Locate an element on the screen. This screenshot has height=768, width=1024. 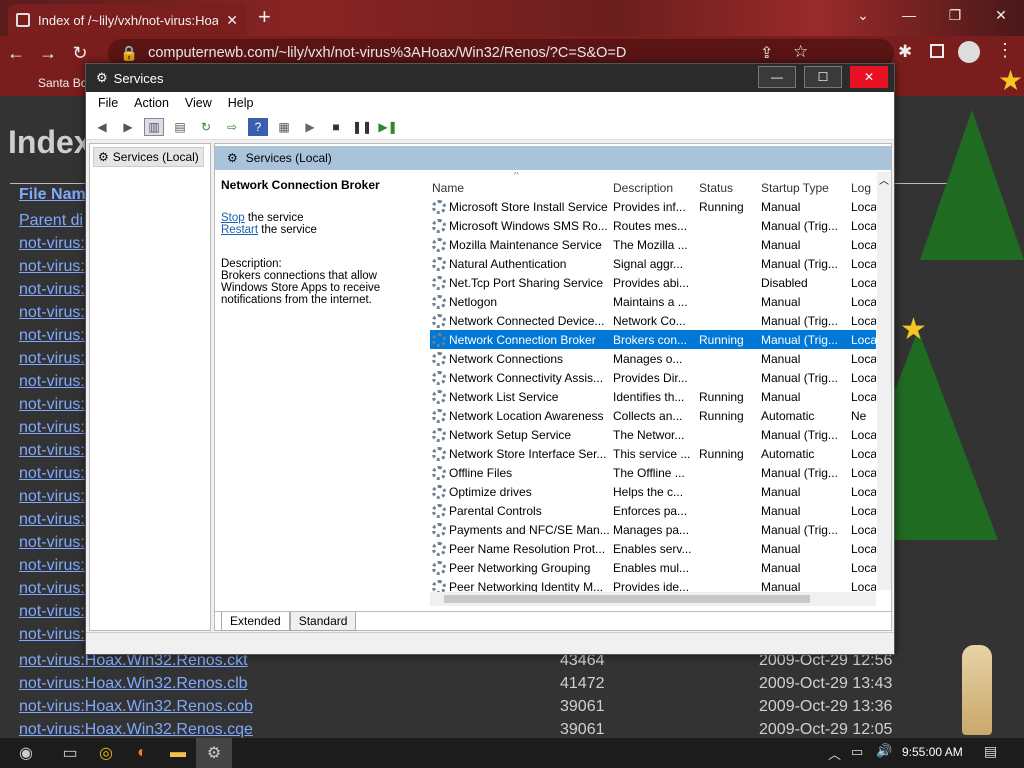
file-explorer-icon: ▬ is located at coordinates (178, 753).